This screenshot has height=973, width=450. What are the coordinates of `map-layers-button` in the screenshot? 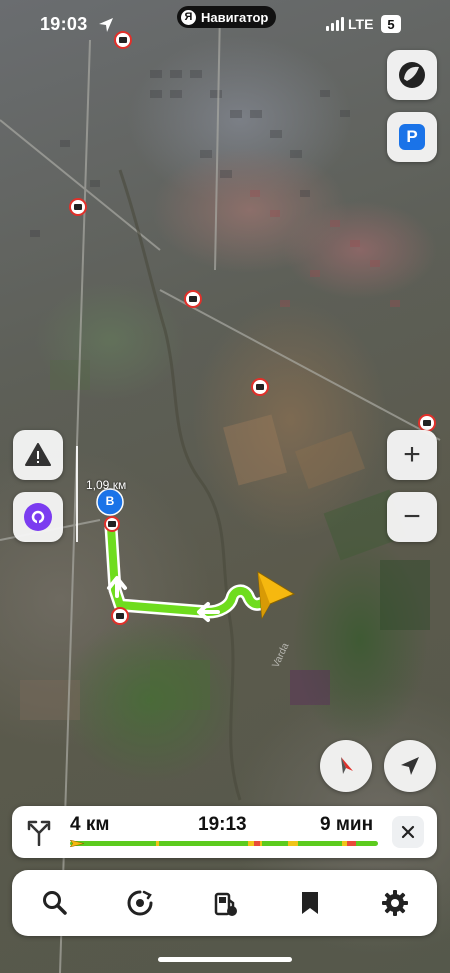 It's located at (412, 75).